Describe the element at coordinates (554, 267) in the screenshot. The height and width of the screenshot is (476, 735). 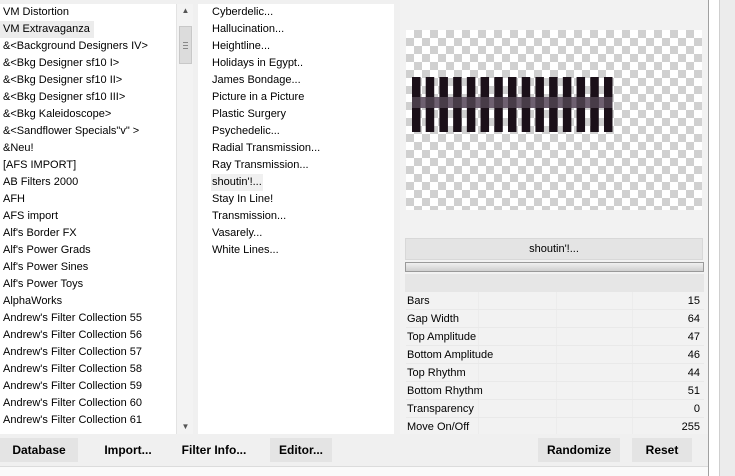
I see `progress-bar` at that location.